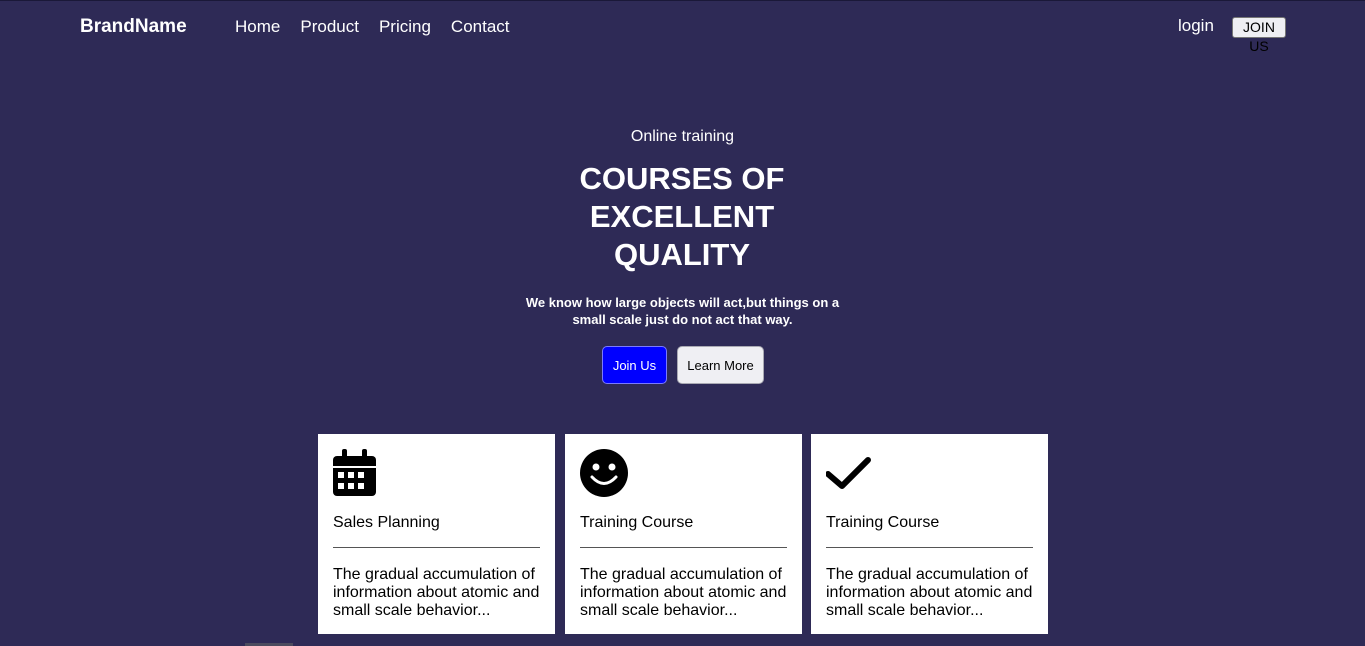  Describe the element at coordinates (372, 27) in the screenshot. I see `nav-links: Home Product Pricing Contact` at that location.